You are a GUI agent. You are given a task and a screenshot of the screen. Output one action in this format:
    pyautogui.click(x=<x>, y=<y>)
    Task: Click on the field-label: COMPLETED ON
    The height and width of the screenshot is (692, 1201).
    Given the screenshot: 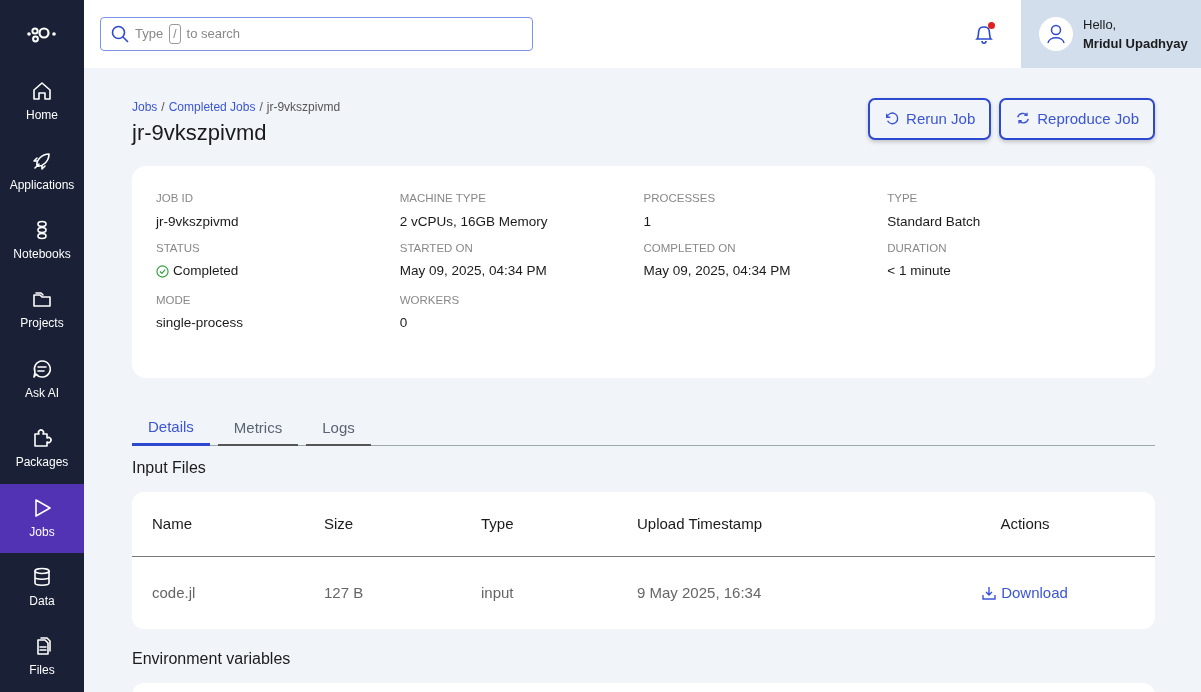 What is the action you would take?
    pyautogui.click(x=690, y=248)
    